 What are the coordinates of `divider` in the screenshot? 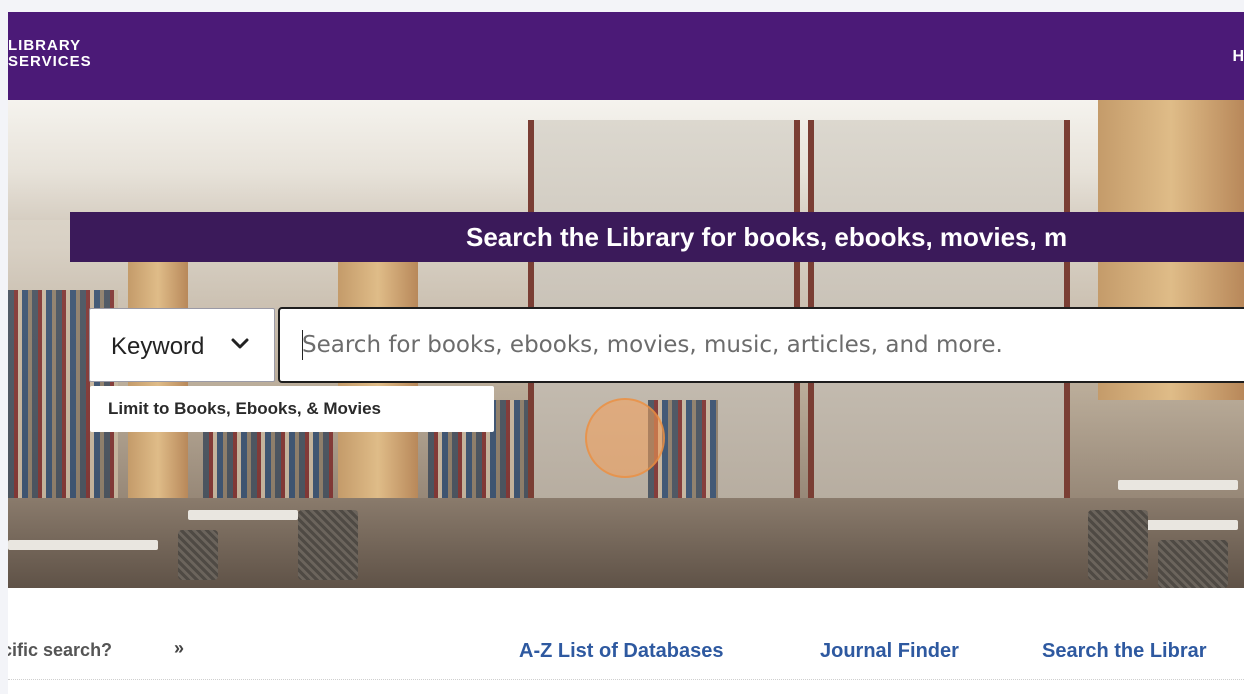 It's located at (626, 680).